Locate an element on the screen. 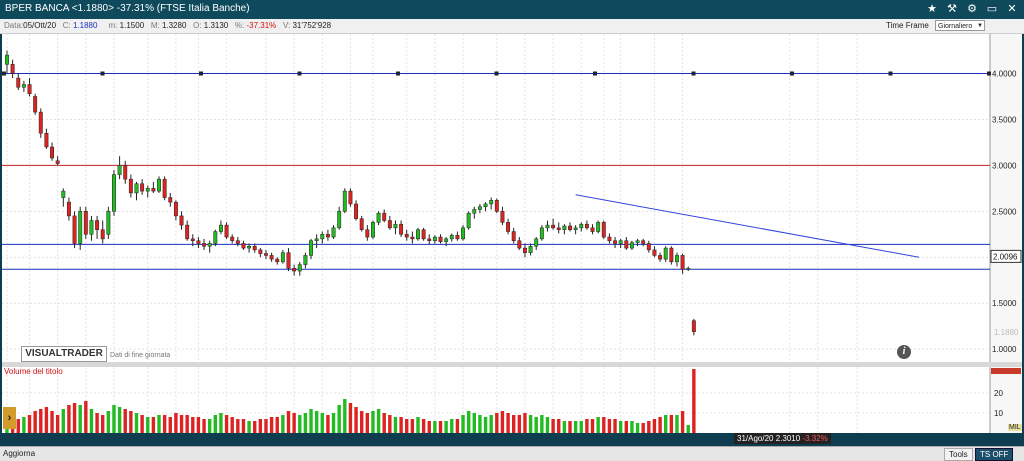 The image size is (1024, 461). max-key: M: is located at coordinates (155, 25).